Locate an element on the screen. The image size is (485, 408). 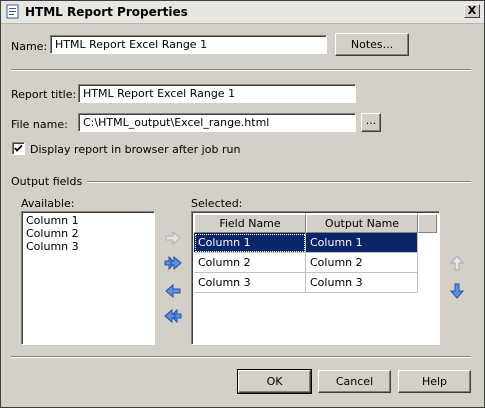
move-down-icon is located at coordinates (457, 291).